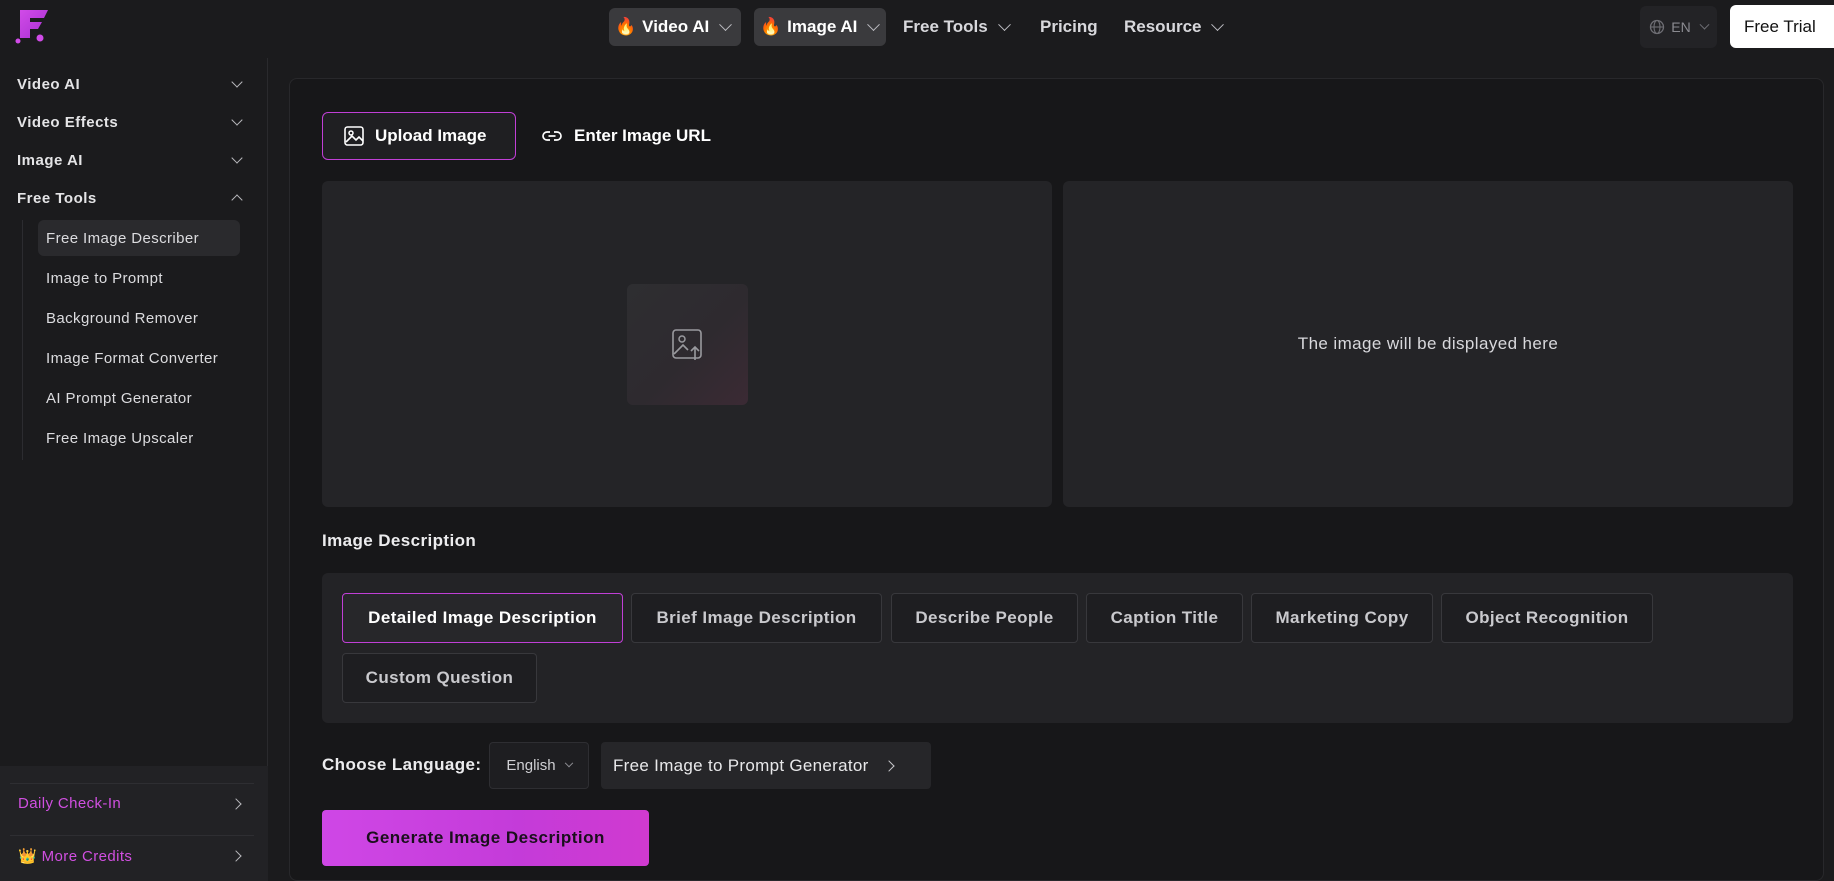 The height and width of the screenshot is (881, 1834). I want to click on option-describe-people: Describe People, so click(984, 618).